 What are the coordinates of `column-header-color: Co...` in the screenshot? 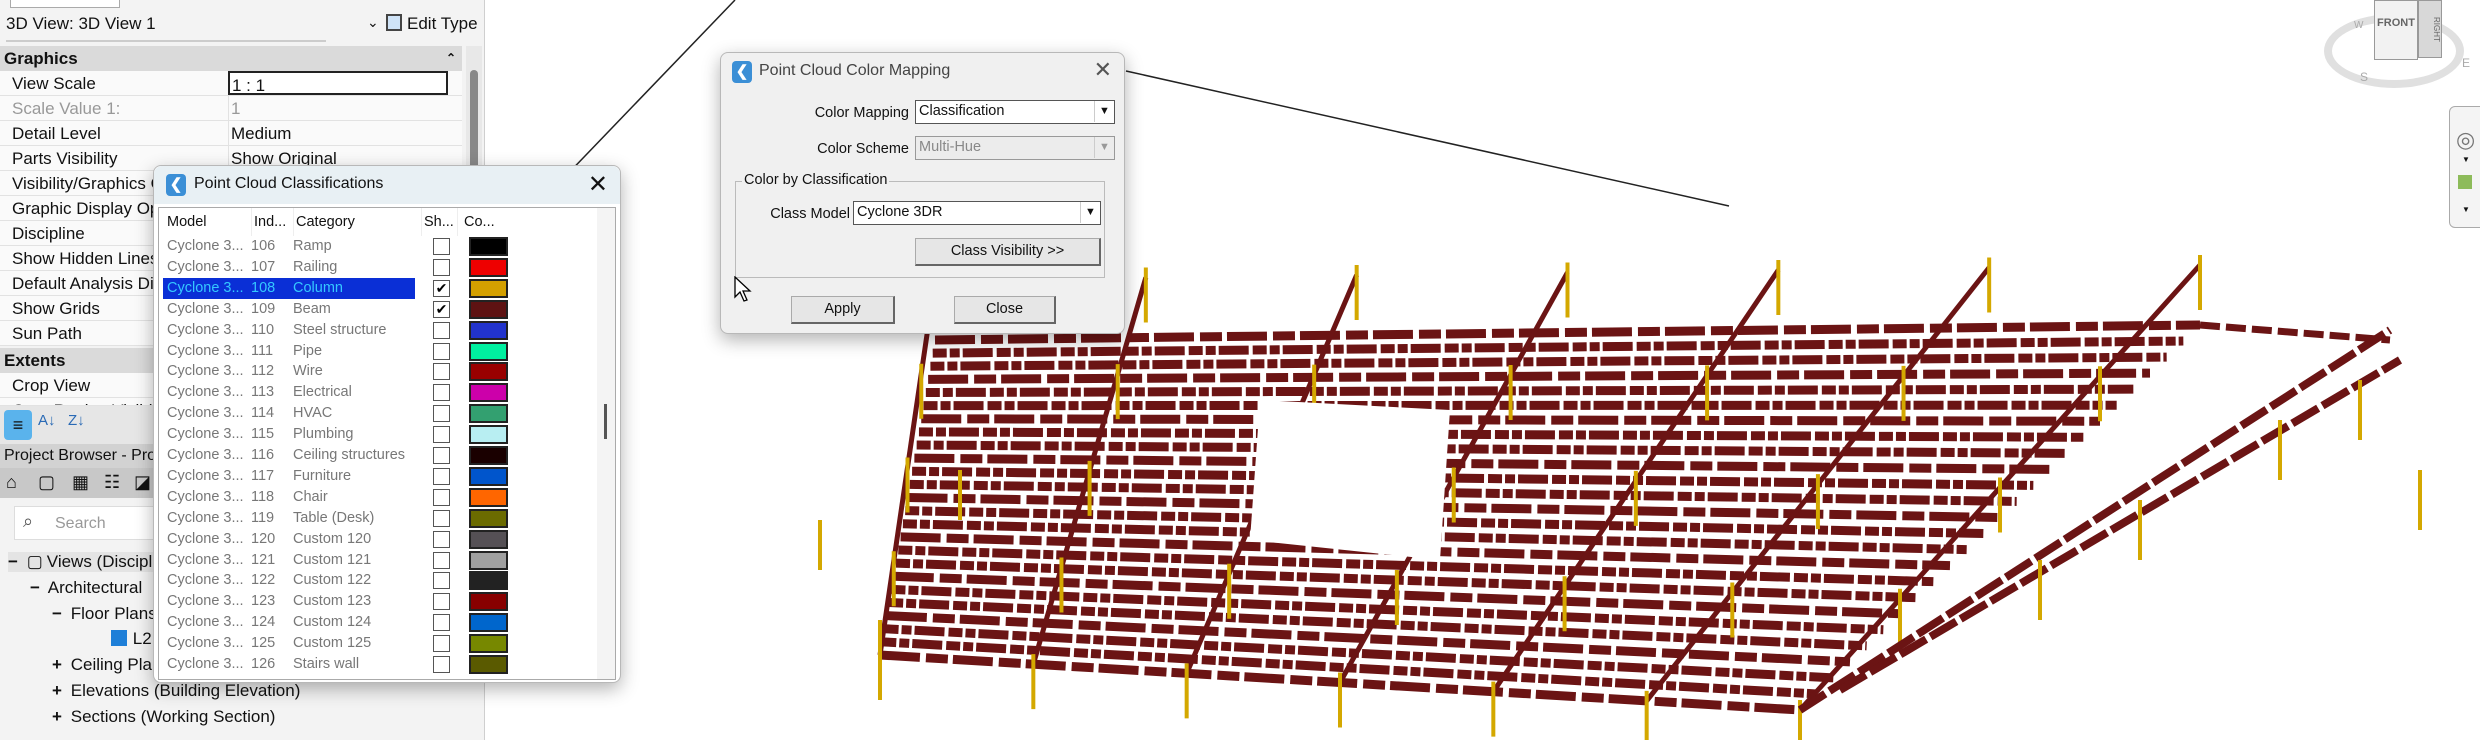 It's located at (476, 222).